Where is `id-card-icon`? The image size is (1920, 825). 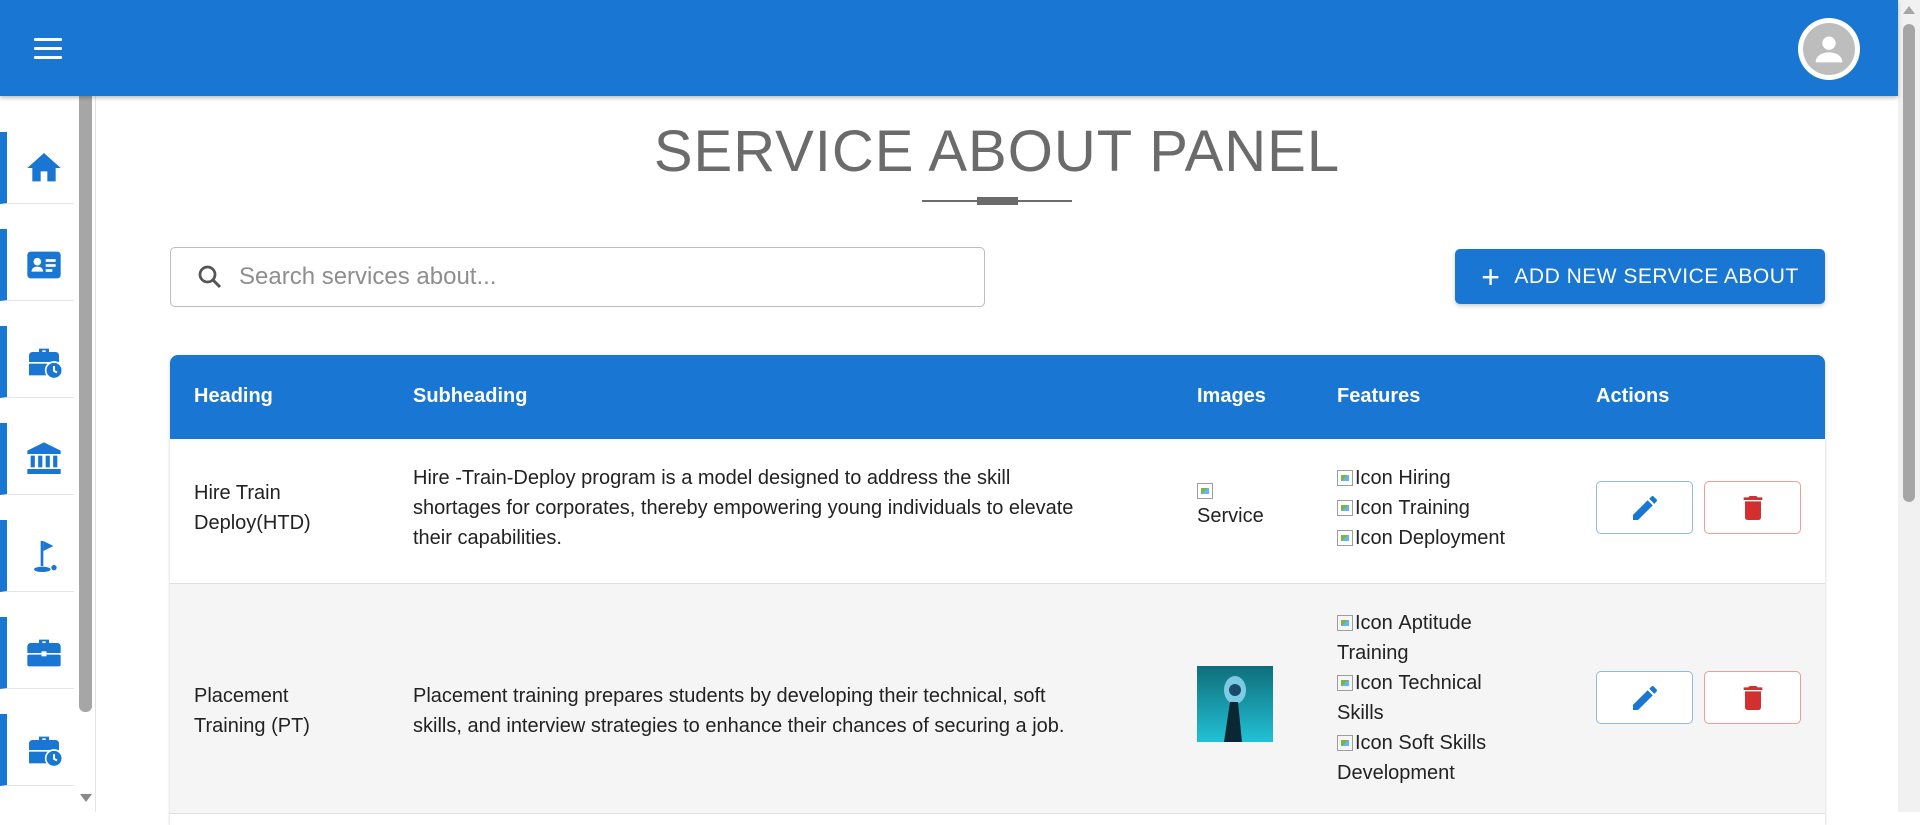
id-card-icon is located at coordinates (43, 264).